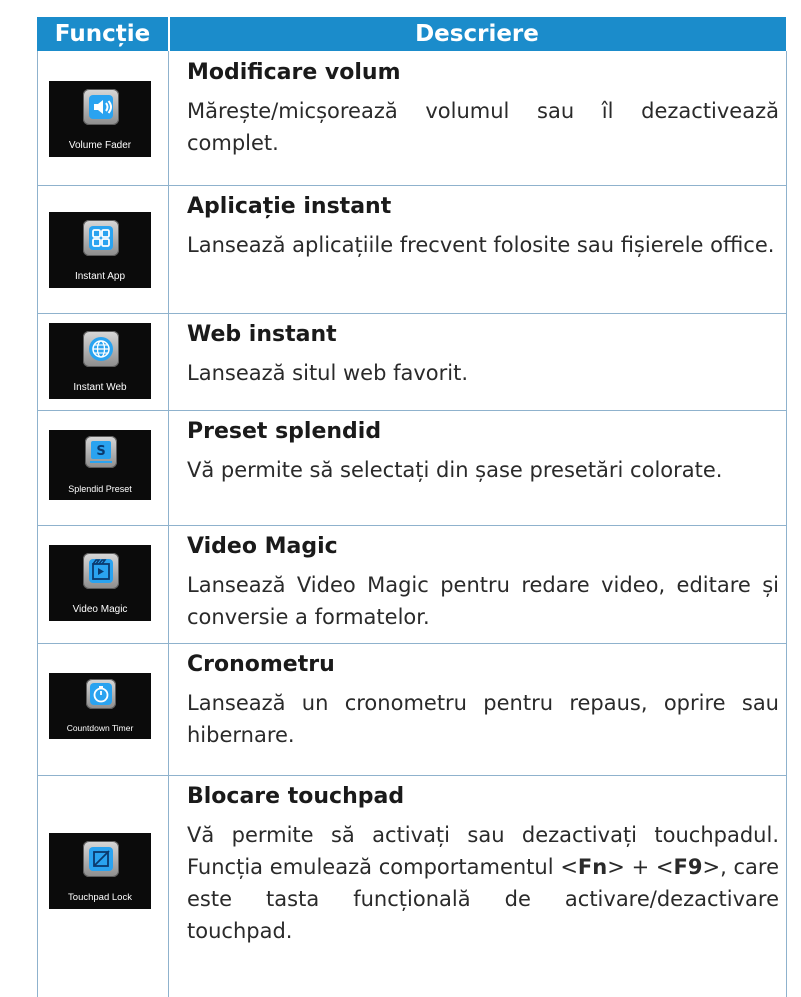 The width and height of the screenshot is (801, 997). Describe the element at coordinates (688, 867) in the screenshot. I see `key-f9: F9` at that location.